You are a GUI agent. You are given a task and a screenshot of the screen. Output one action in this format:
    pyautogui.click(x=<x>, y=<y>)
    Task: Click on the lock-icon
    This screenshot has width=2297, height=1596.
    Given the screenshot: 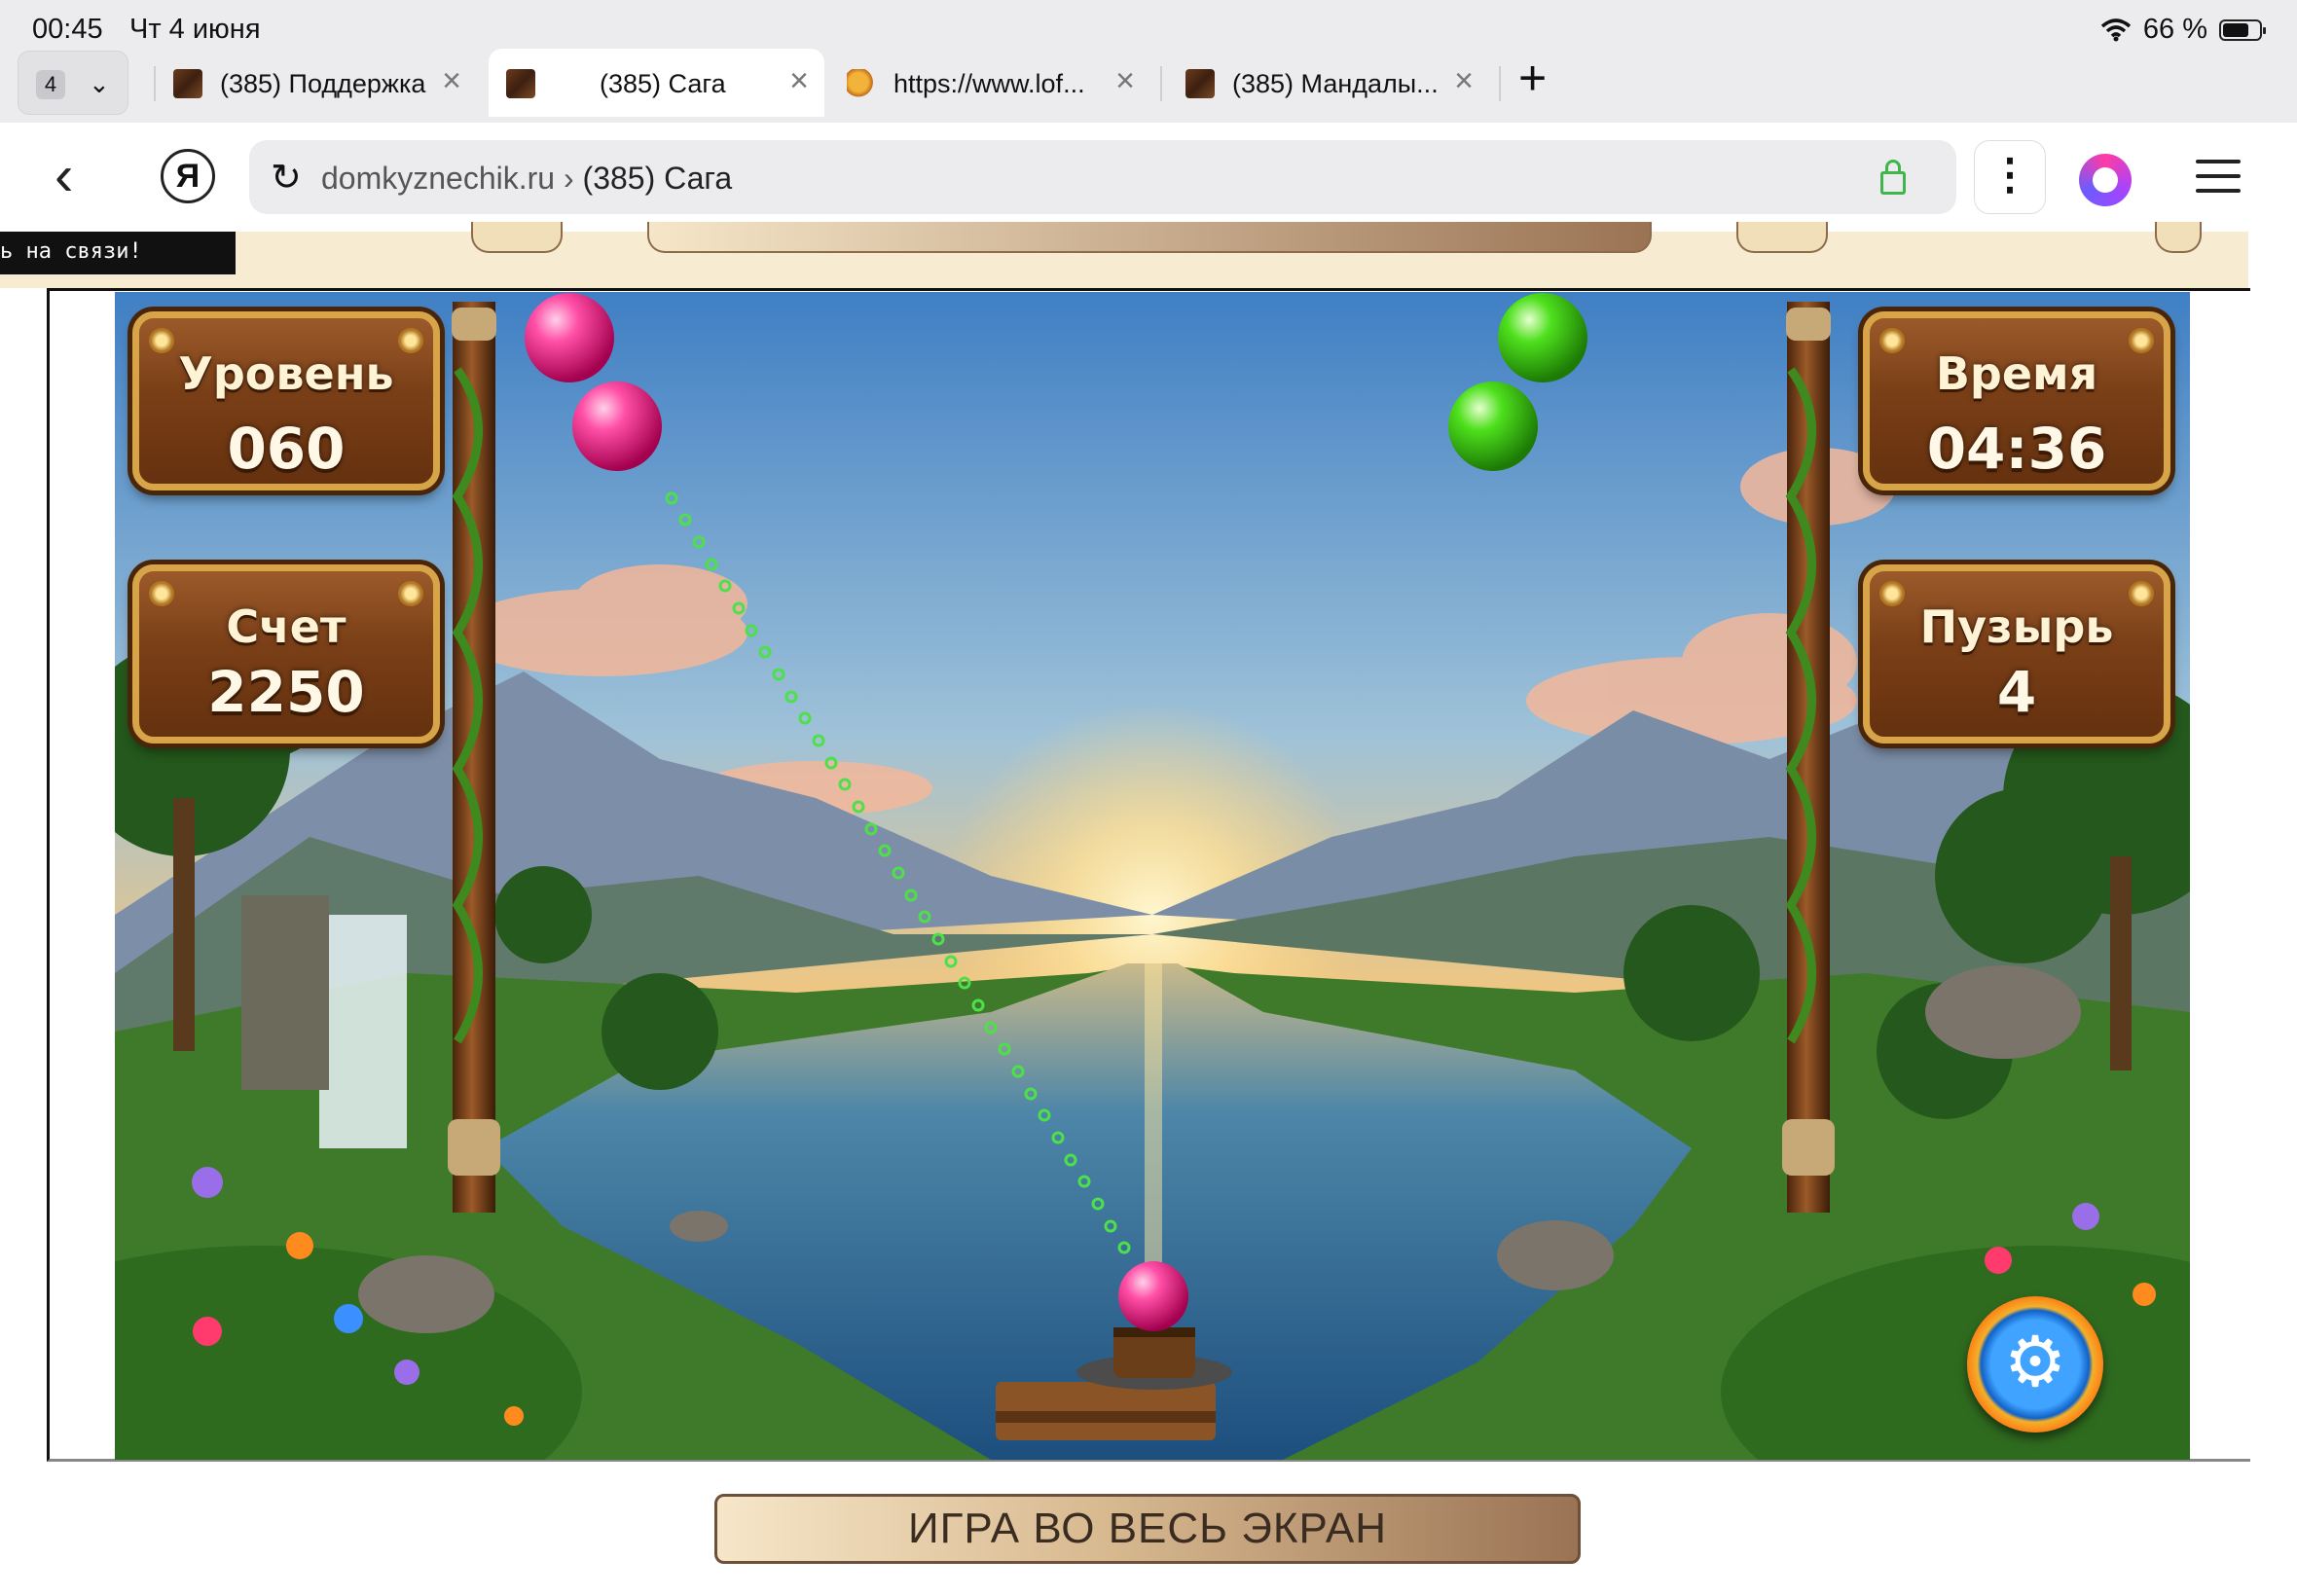 What is the action you would take?
    pyautogui.click(x=1893, y=177)
    